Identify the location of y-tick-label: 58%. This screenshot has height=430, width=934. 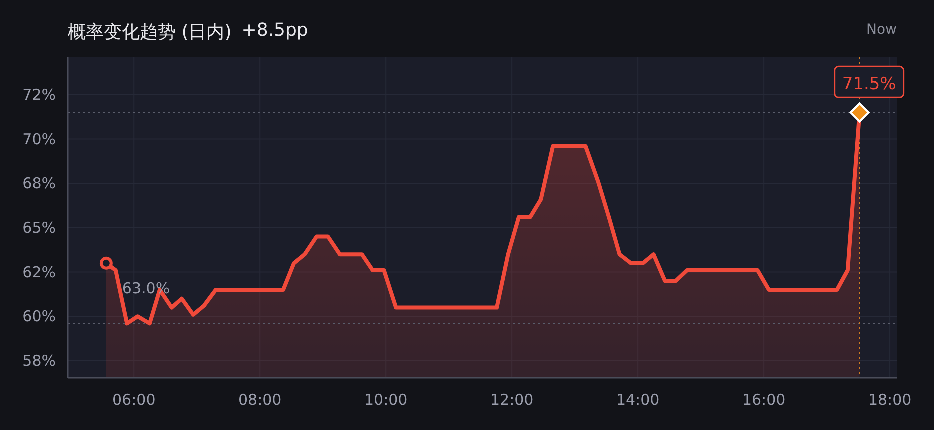
(39, 361).